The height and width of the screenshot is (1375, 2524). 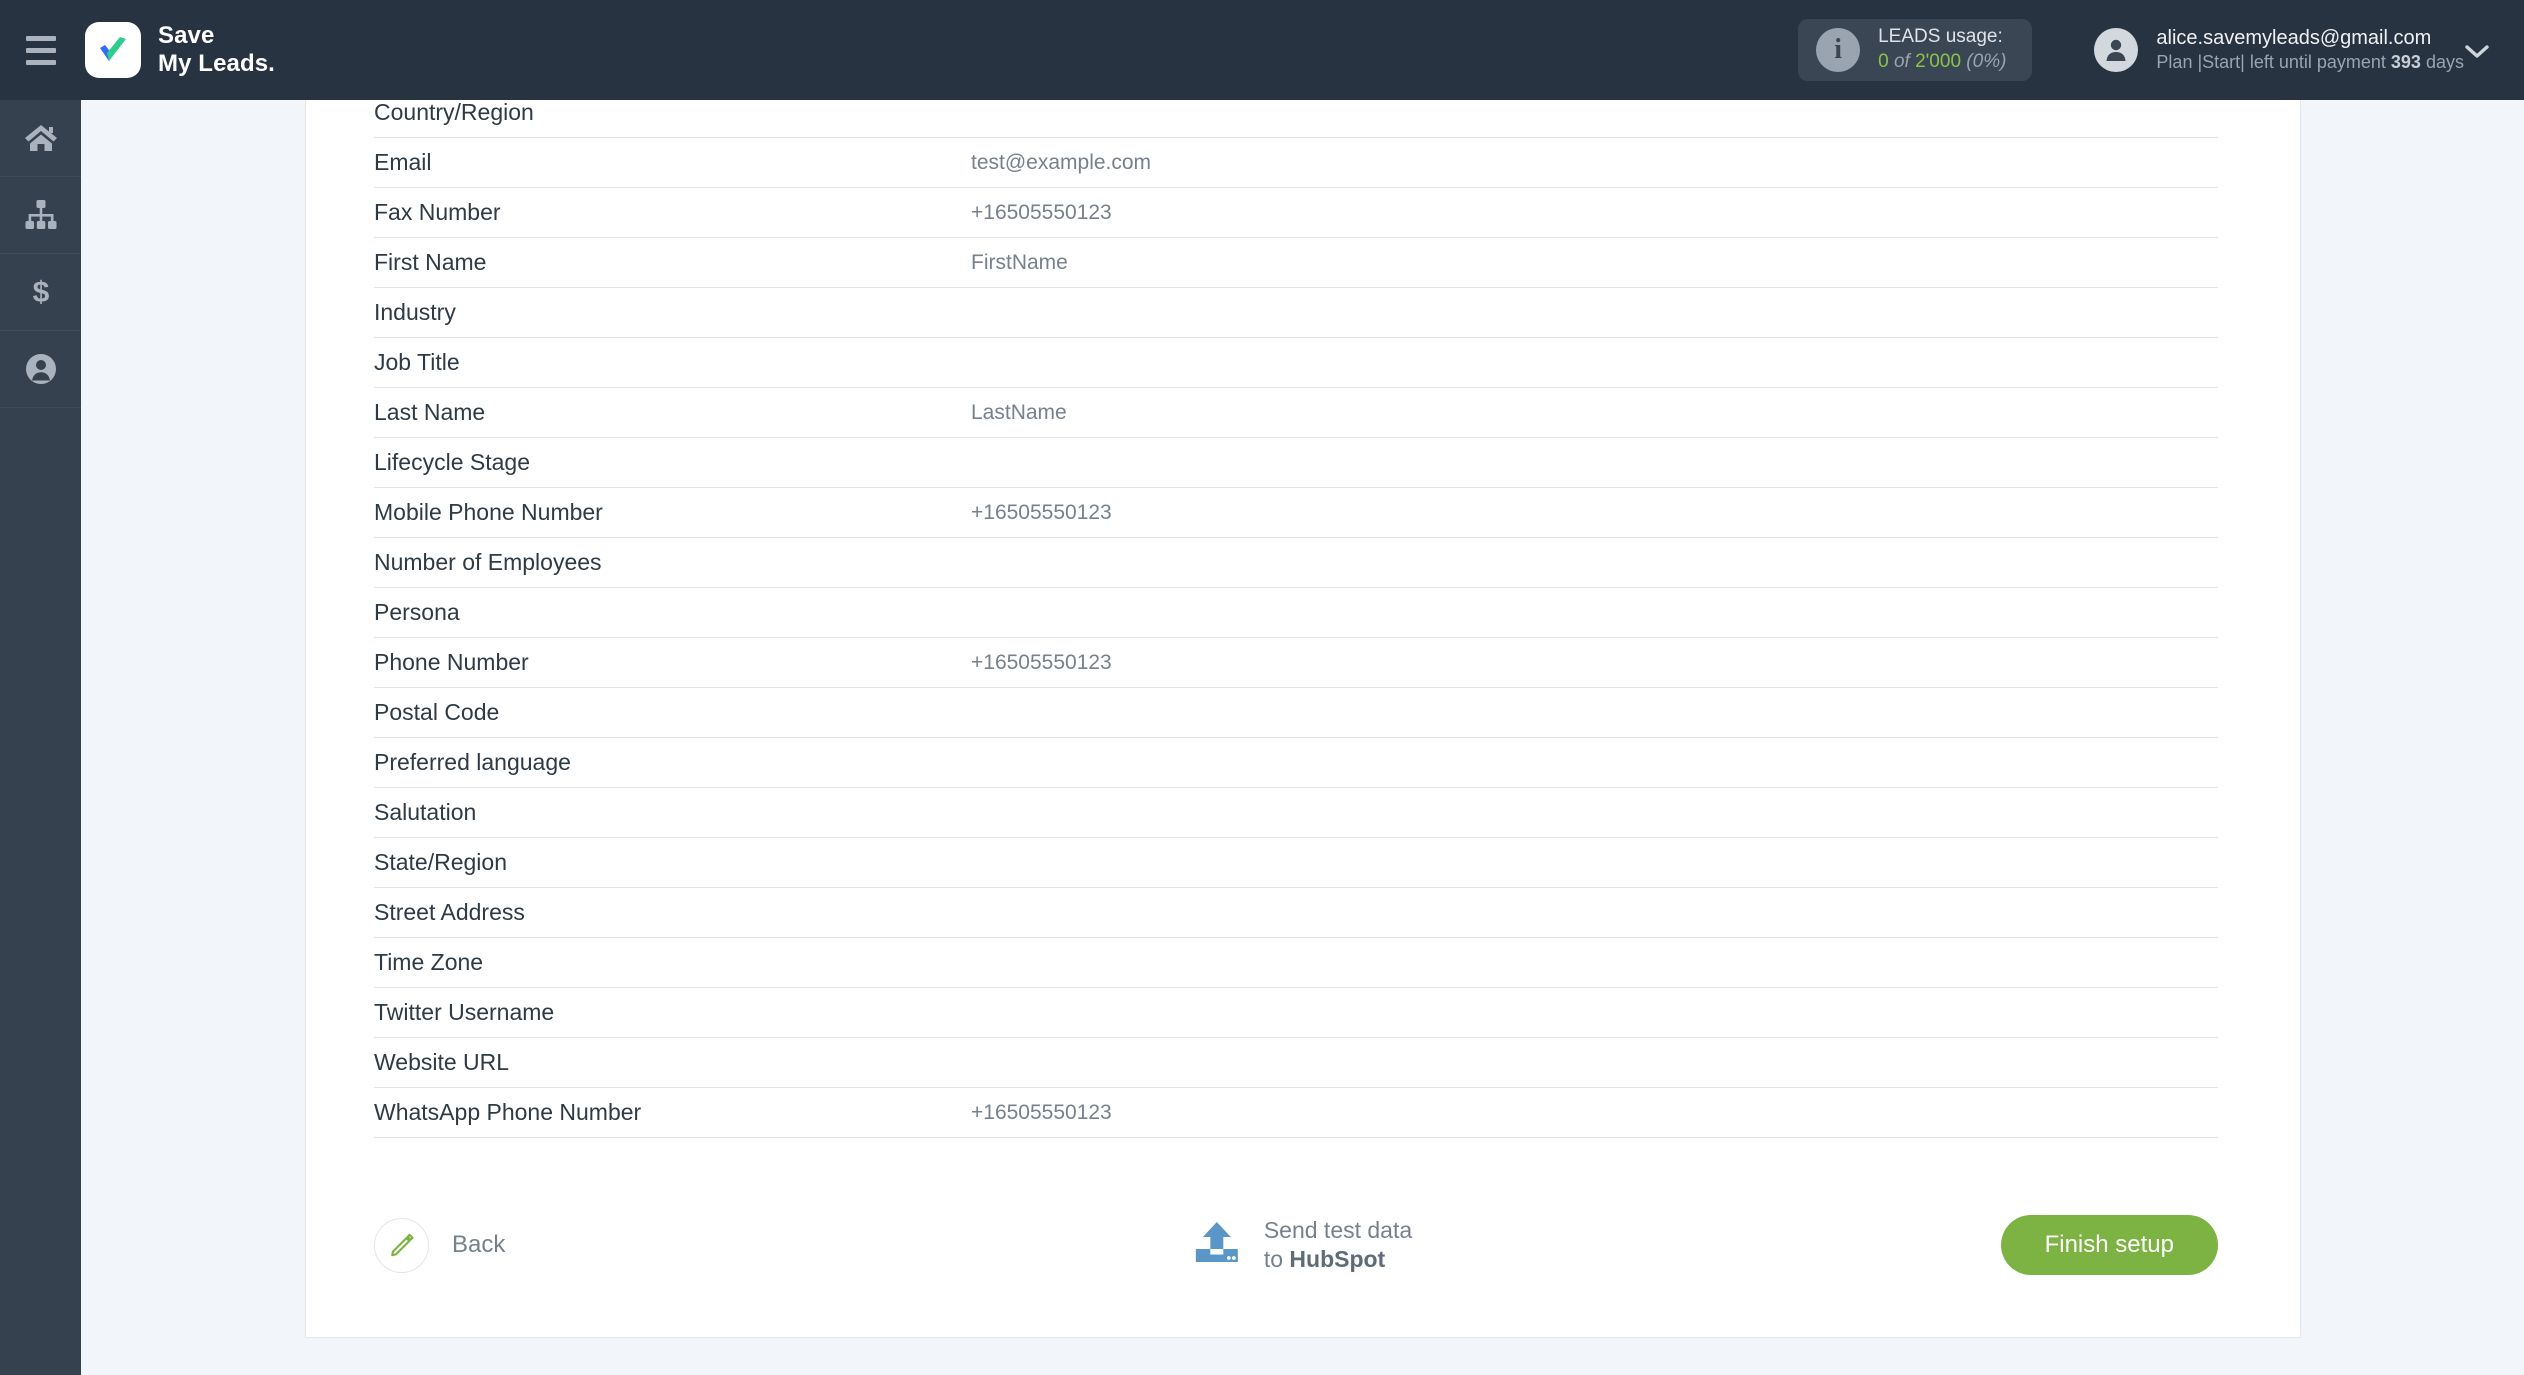 I want to click on table-row: State/Region, so click(x=1296, y=863).